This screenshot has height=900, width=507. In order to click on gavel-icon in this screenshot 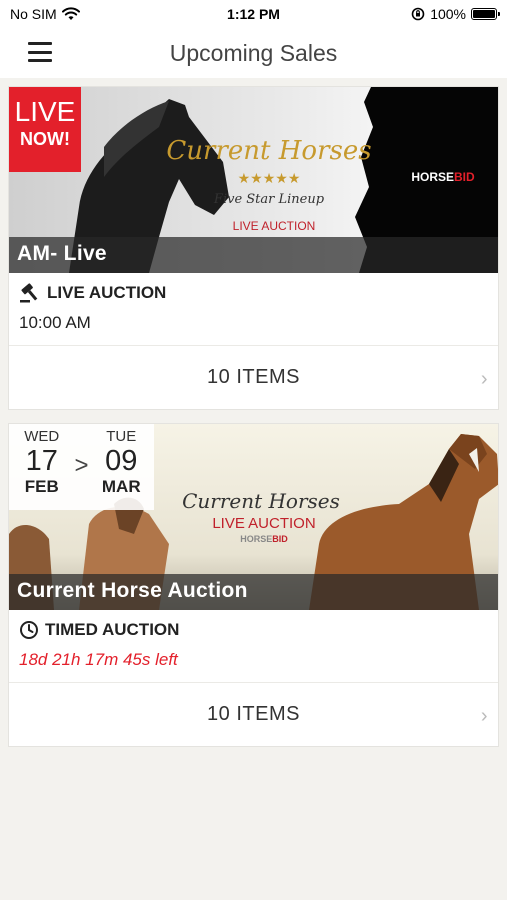, I will do `click(29, 293)`.